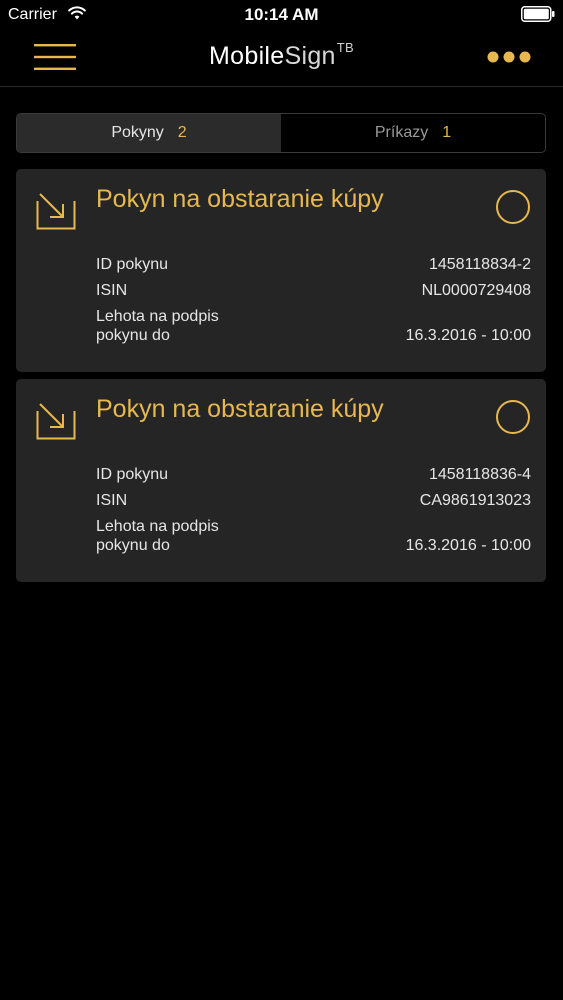 The height and width of the screenshot is (1000, 563). What do you see at coordinates (313, 474) in the screenshot?
I see `detail-row: ID pokynu 1458118836-4` at bounding box center [313, 474].